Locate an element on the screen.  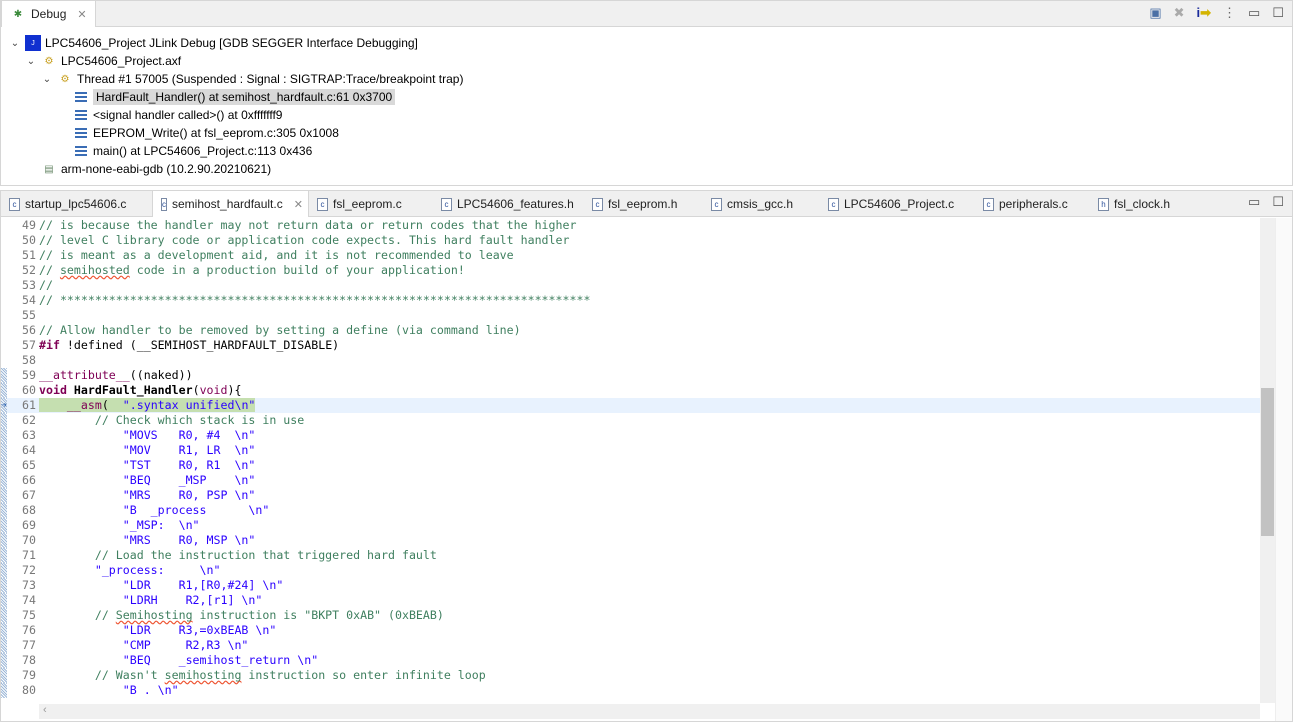
tab-label: peripherals.c is located at coordinates (1033, 204).